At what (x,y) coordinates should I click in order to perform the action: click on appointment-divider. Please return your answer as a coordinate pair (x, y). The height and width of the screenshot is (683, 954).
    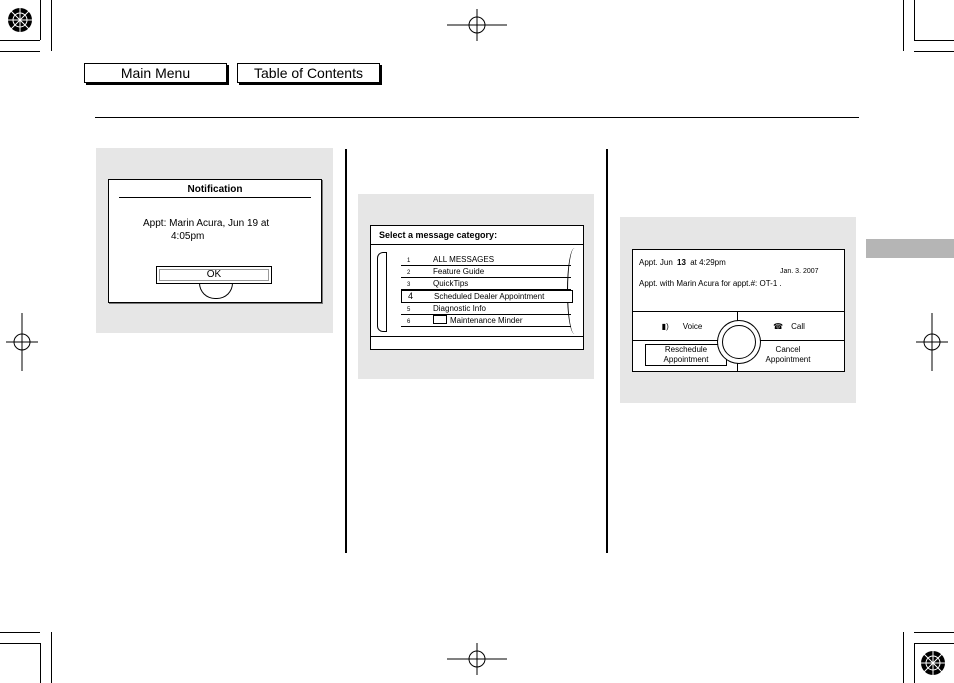
    Looking at the image, I should click on (738, 311).